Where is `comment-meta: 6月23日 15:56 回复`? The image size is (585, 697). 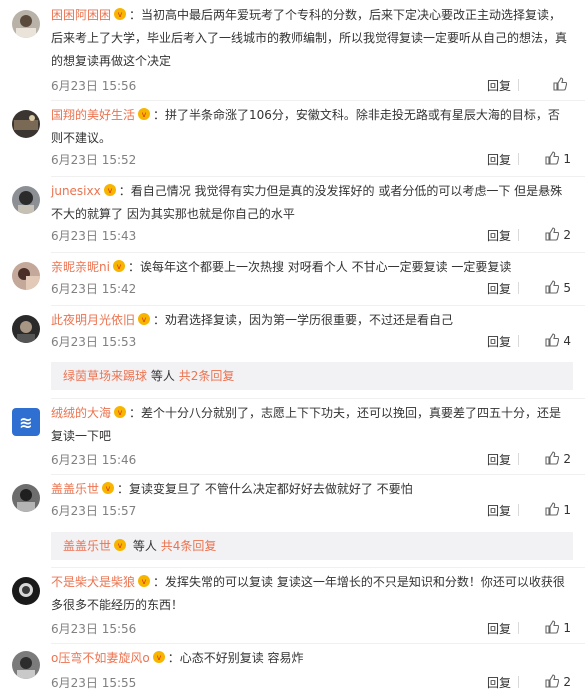
comment-meta: 6月23日 15:56 回复 is located at coordinates (311, 86).